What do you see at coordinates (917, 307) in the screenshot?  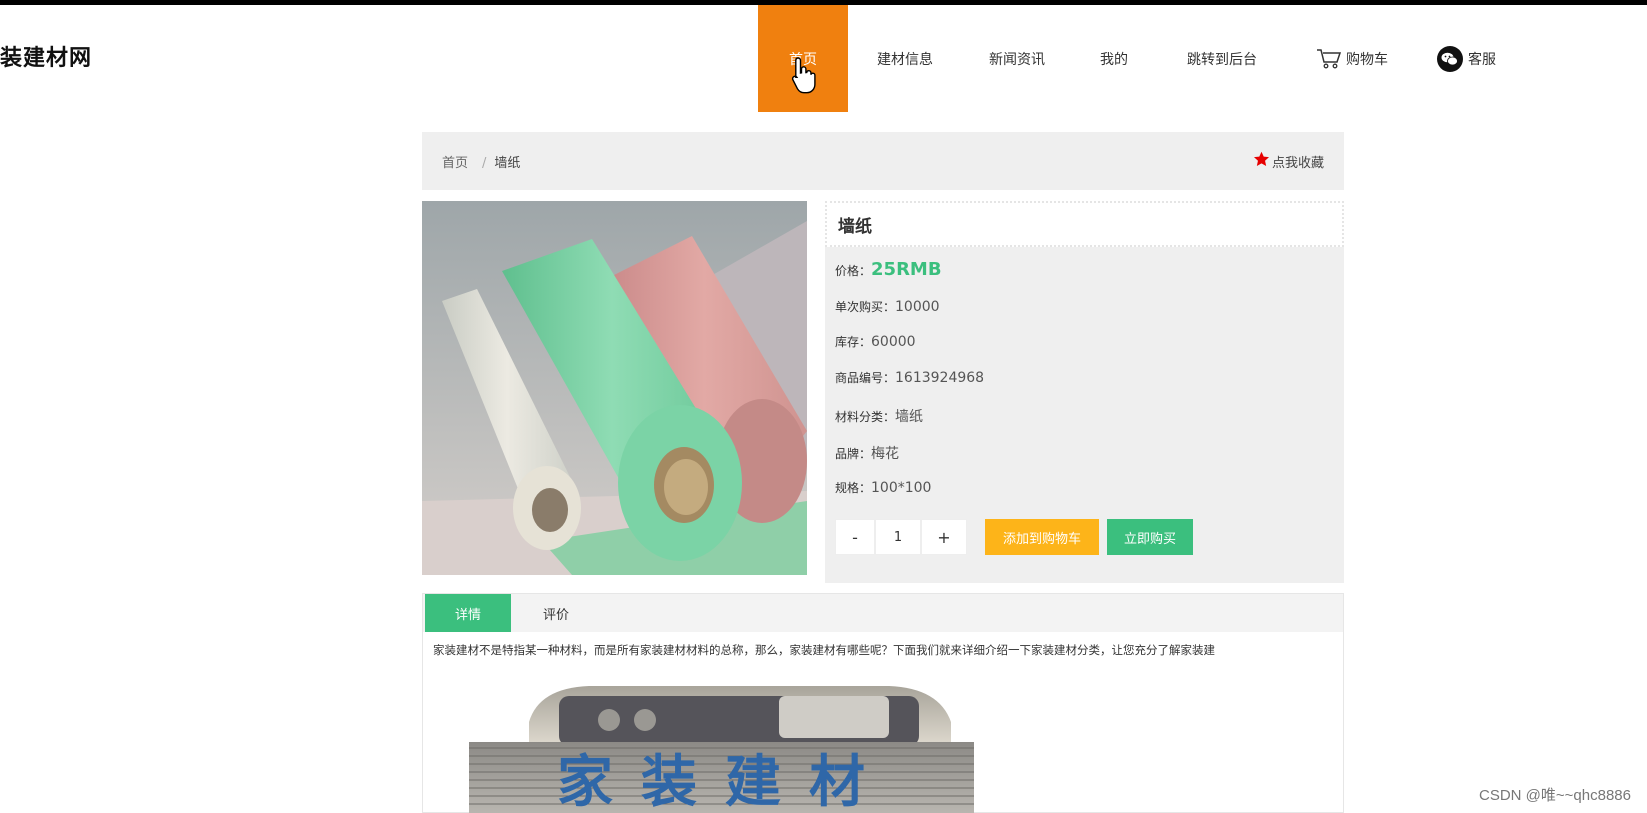 I see `single-purchase-value: 10000` at bounding box center [917, 307].